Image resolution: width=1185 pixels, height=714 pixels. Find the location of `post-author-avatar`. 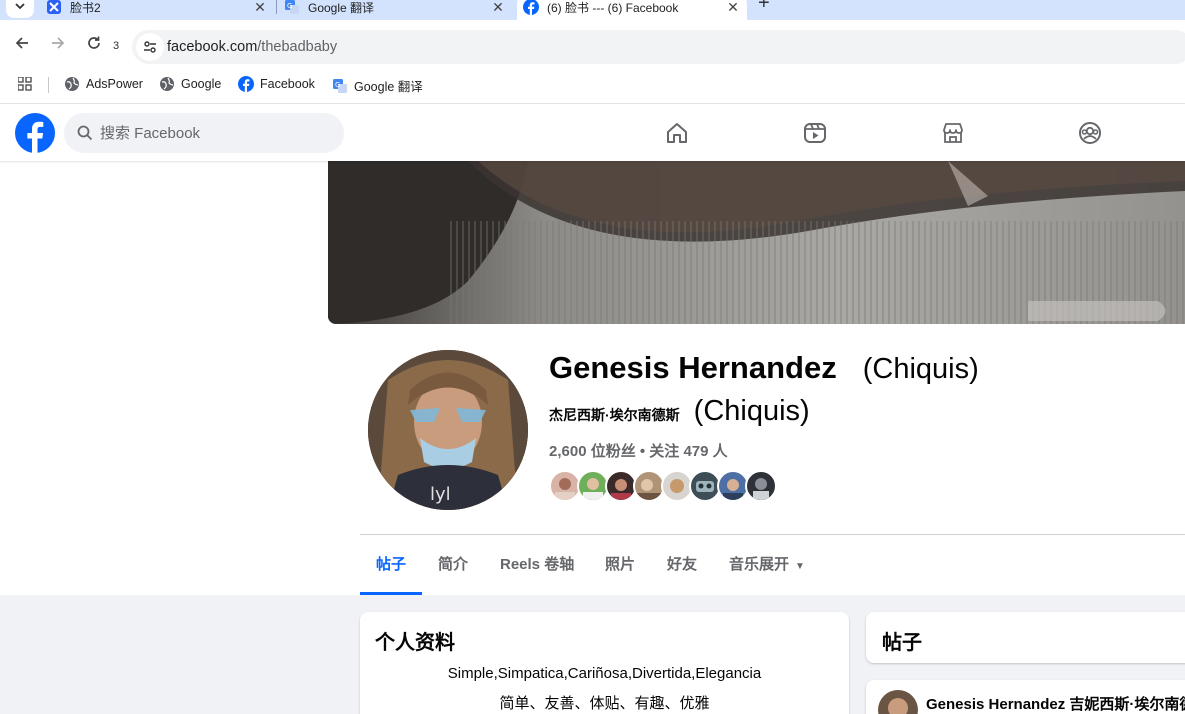

post-author-avatar is located at coordinates (898, 702).